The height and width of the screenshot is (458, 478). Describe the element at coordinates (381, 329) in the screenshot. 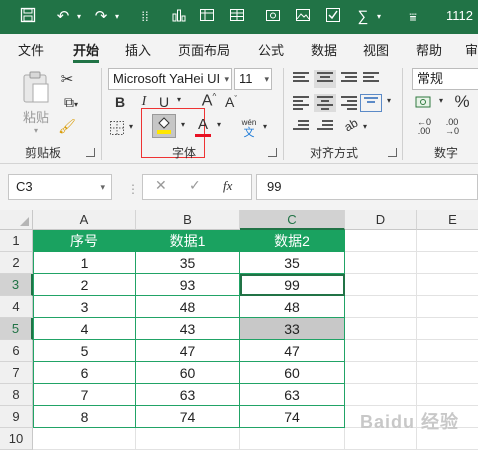

I see `cell-d5` at that location.